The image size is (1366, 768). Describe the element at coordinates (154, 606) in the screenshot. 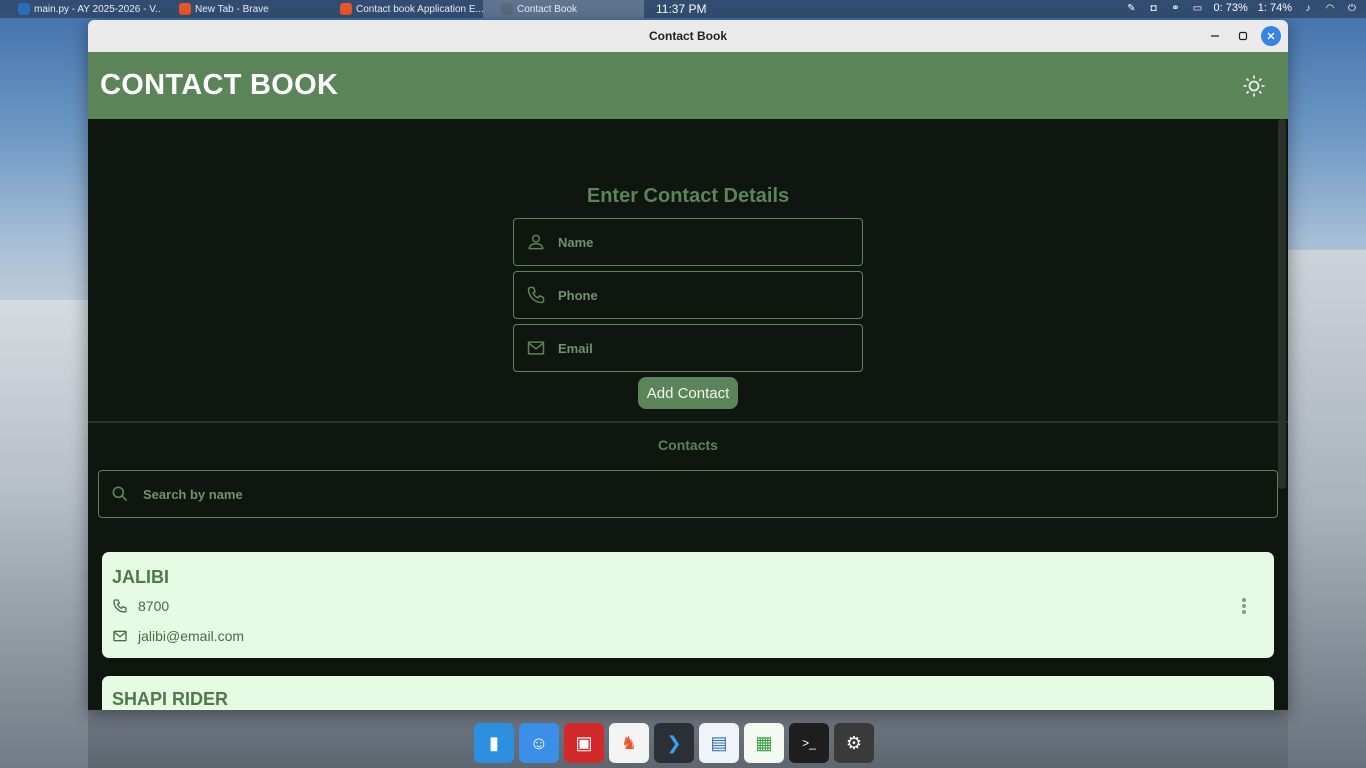

I see `contact-phone: 8700` at that location.